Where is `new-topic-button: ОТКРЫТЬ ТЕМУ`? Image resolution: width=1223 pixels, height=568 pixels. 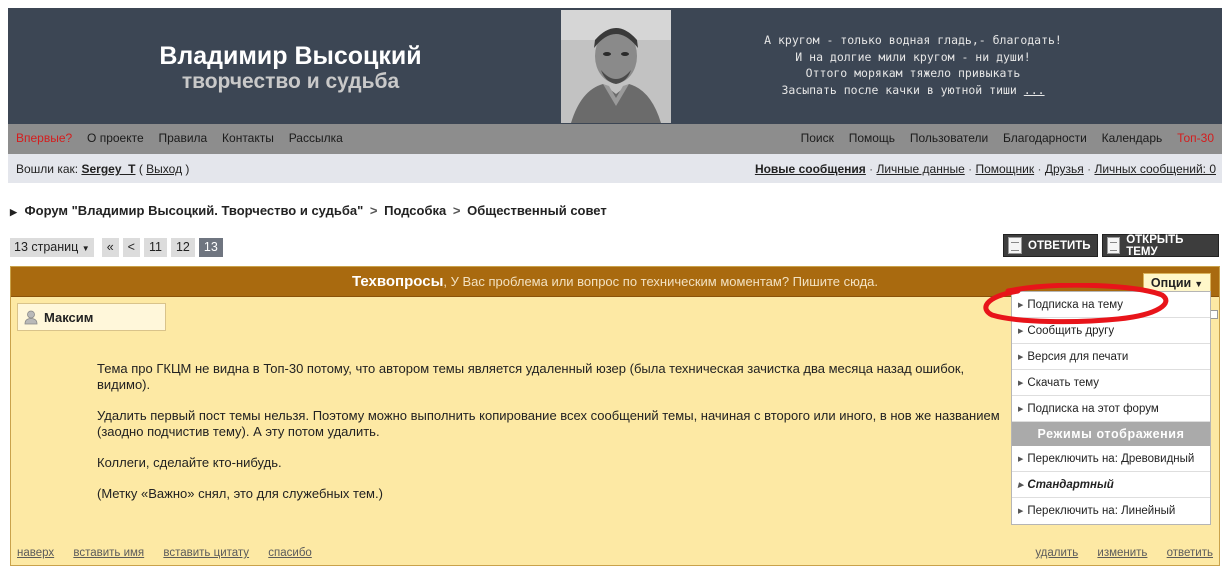
new-topic-button: ОТКРЫТЬ ТЕМУ is located at coordinates (1160, 245).